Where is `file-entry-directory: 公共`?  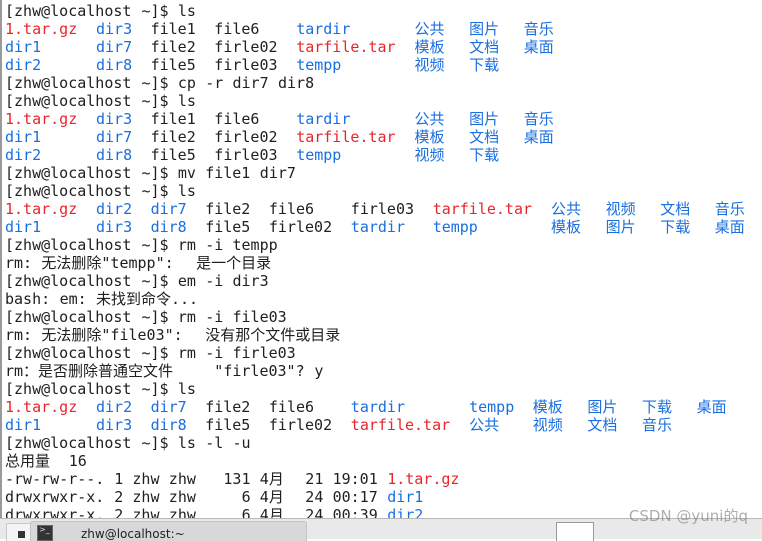
file-entry-directory: 公共 is located at coordinates (484, 425).